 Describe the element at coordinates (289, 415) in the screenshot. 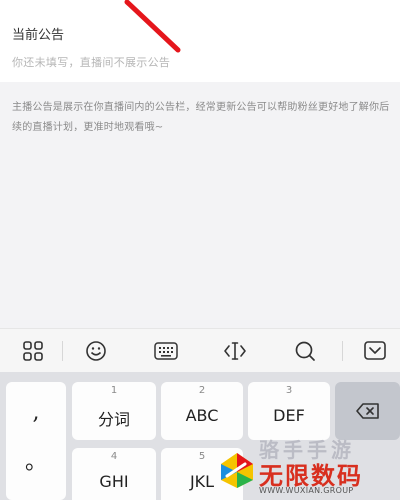

I see `key-label: DEF` at that location.